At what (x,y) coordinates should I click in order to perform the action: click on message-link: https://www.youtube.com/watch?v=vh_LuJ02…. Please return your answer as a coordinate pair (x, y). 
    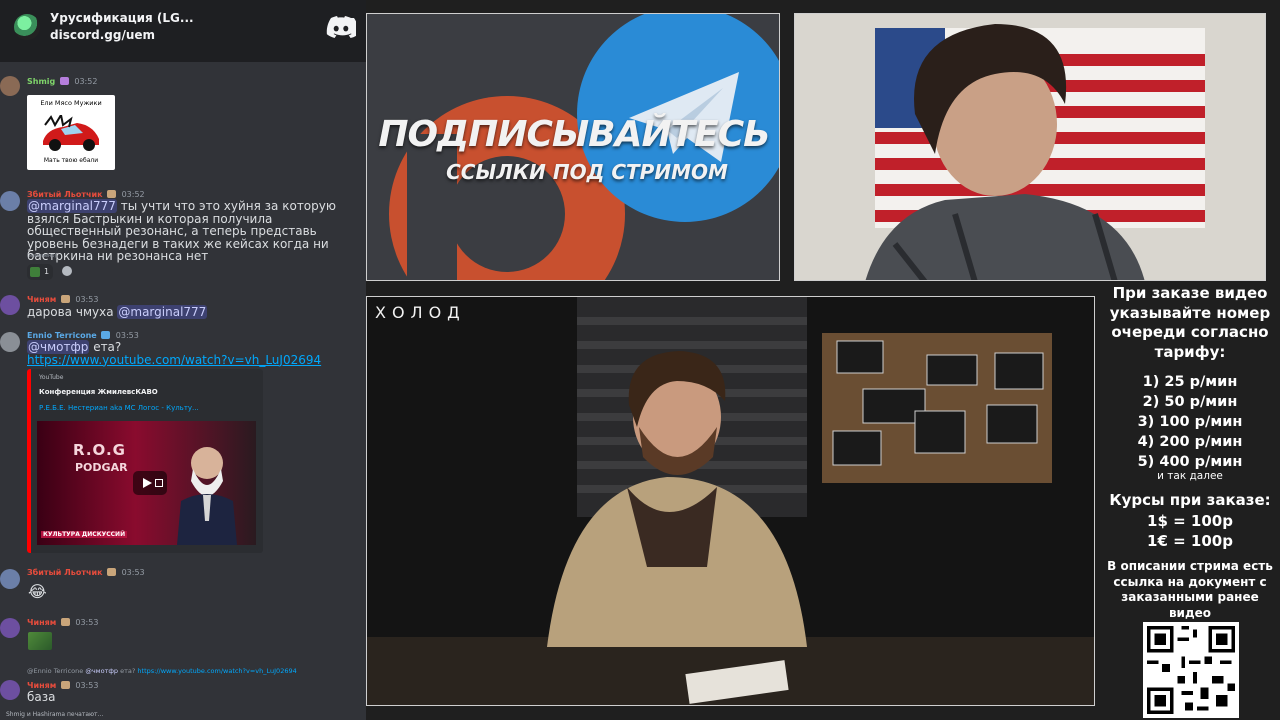
    Looking at the image, I should click on (174, 360).